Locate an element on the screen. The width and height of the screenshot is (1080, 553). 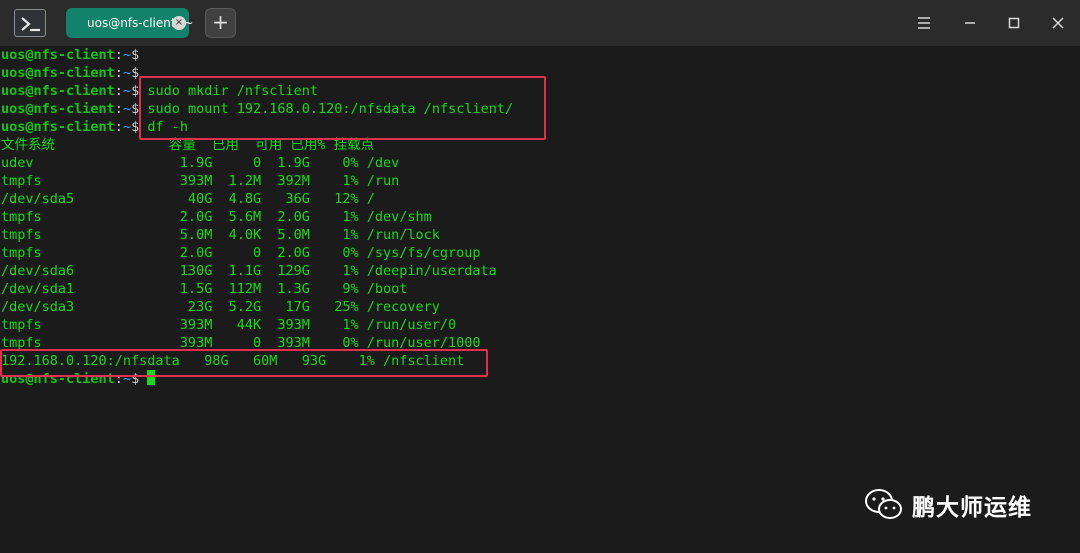
prompt-line: uos@nfs-client:~$ is located at coordinates (74, 55).